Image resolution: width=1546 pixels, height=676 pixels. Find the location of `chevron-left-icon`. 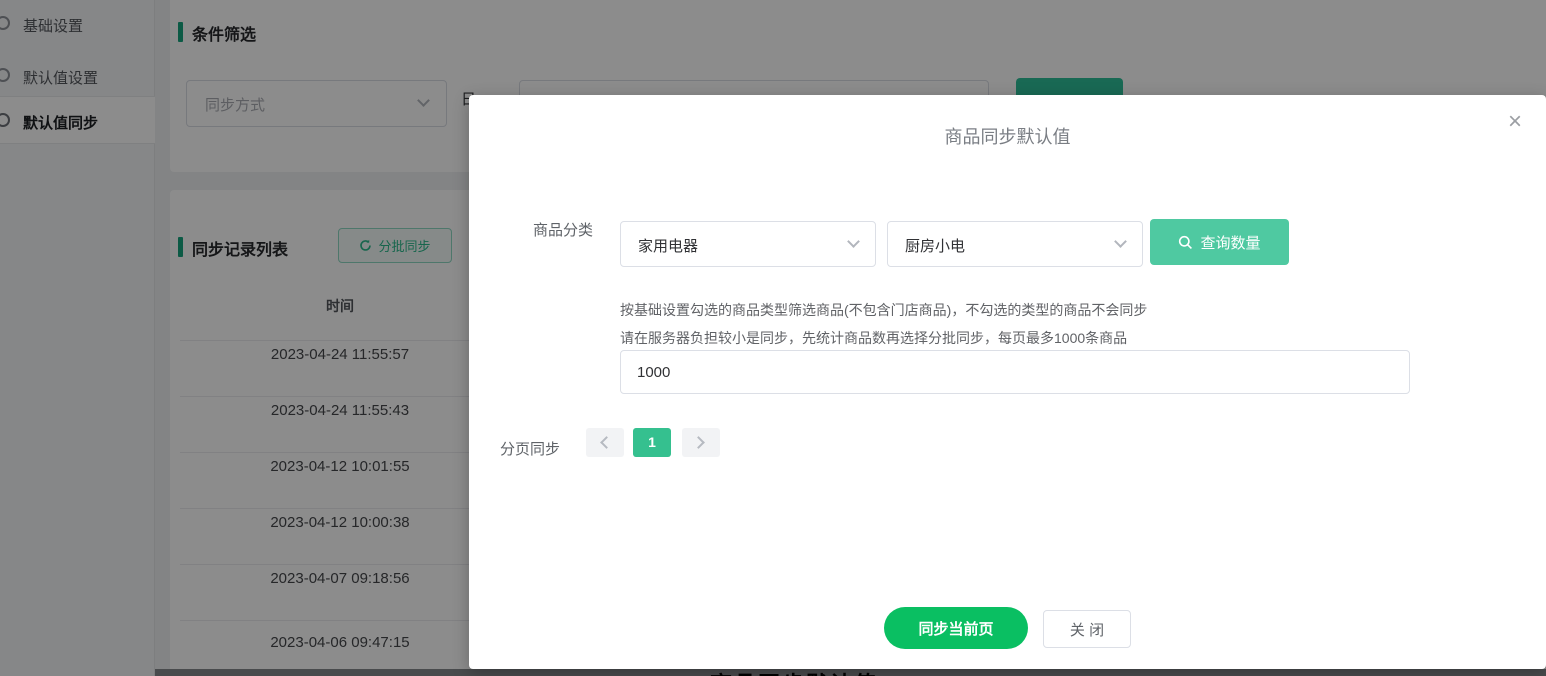

chevron-left-icon is located at coordinates (606, 442).